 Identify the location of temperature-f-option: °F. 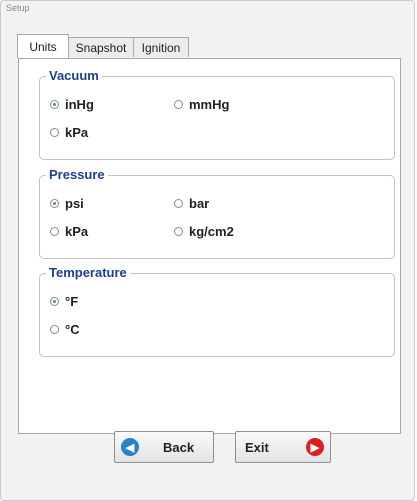
(64, 301).